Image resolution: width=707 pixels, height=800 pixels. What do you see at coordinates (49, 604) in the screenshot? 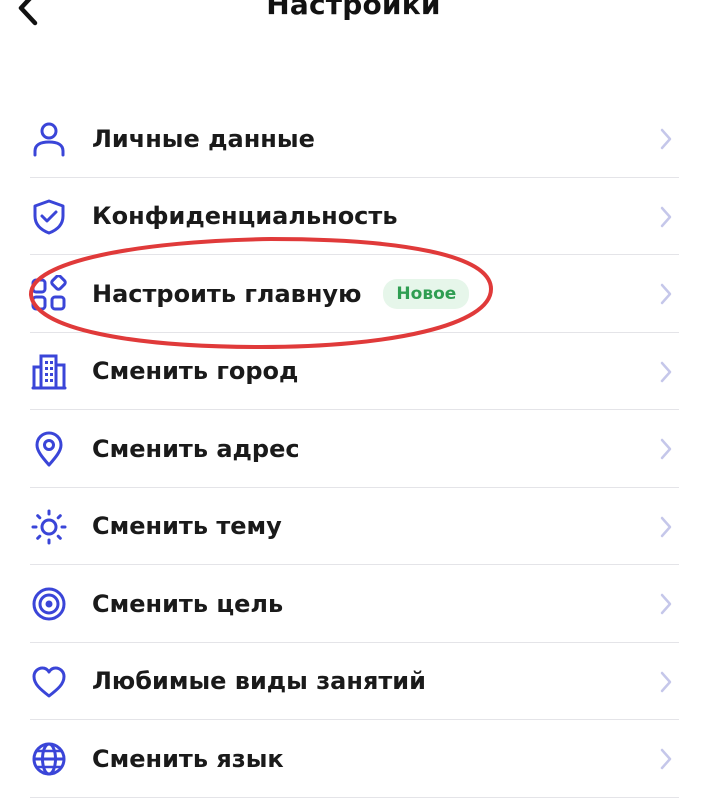
I see `target-icon` at bounding box center [49, 604].